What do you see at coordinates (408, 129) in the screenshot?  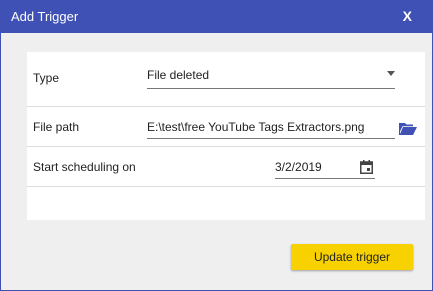 I see `folder-open-icon` at bounding box center [408, 129].